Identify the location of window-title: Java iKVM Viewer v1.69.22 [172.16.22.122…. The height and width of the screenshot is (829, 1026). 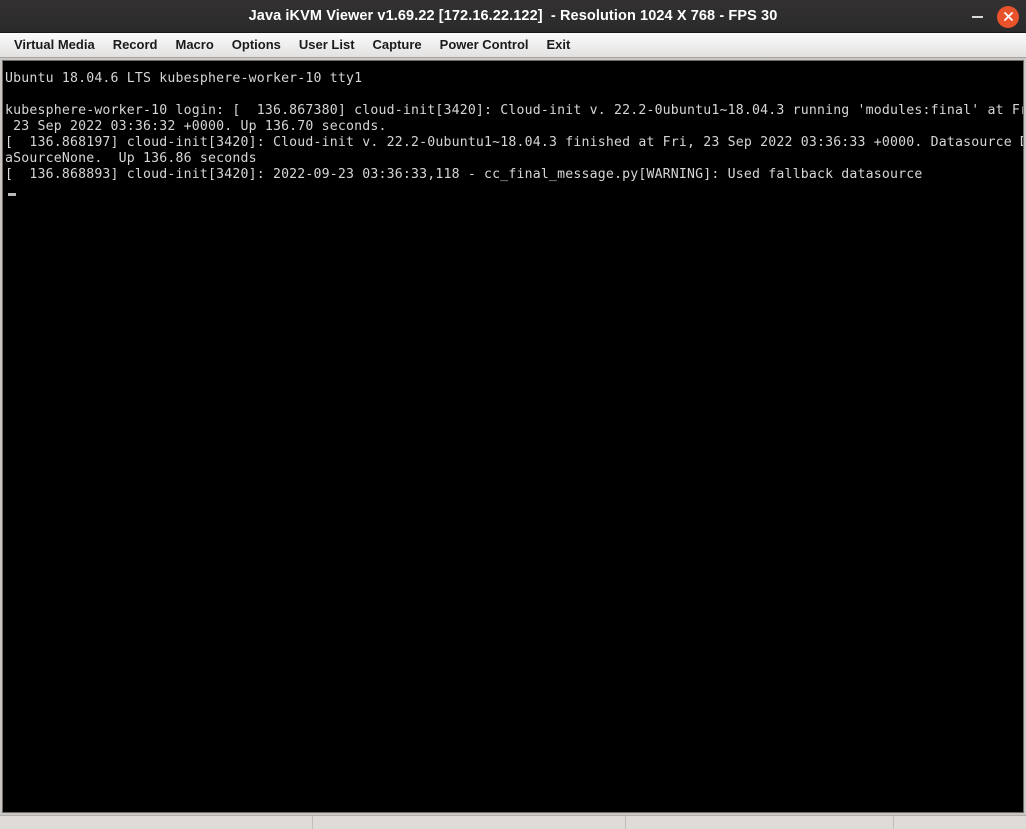
(513, 16).